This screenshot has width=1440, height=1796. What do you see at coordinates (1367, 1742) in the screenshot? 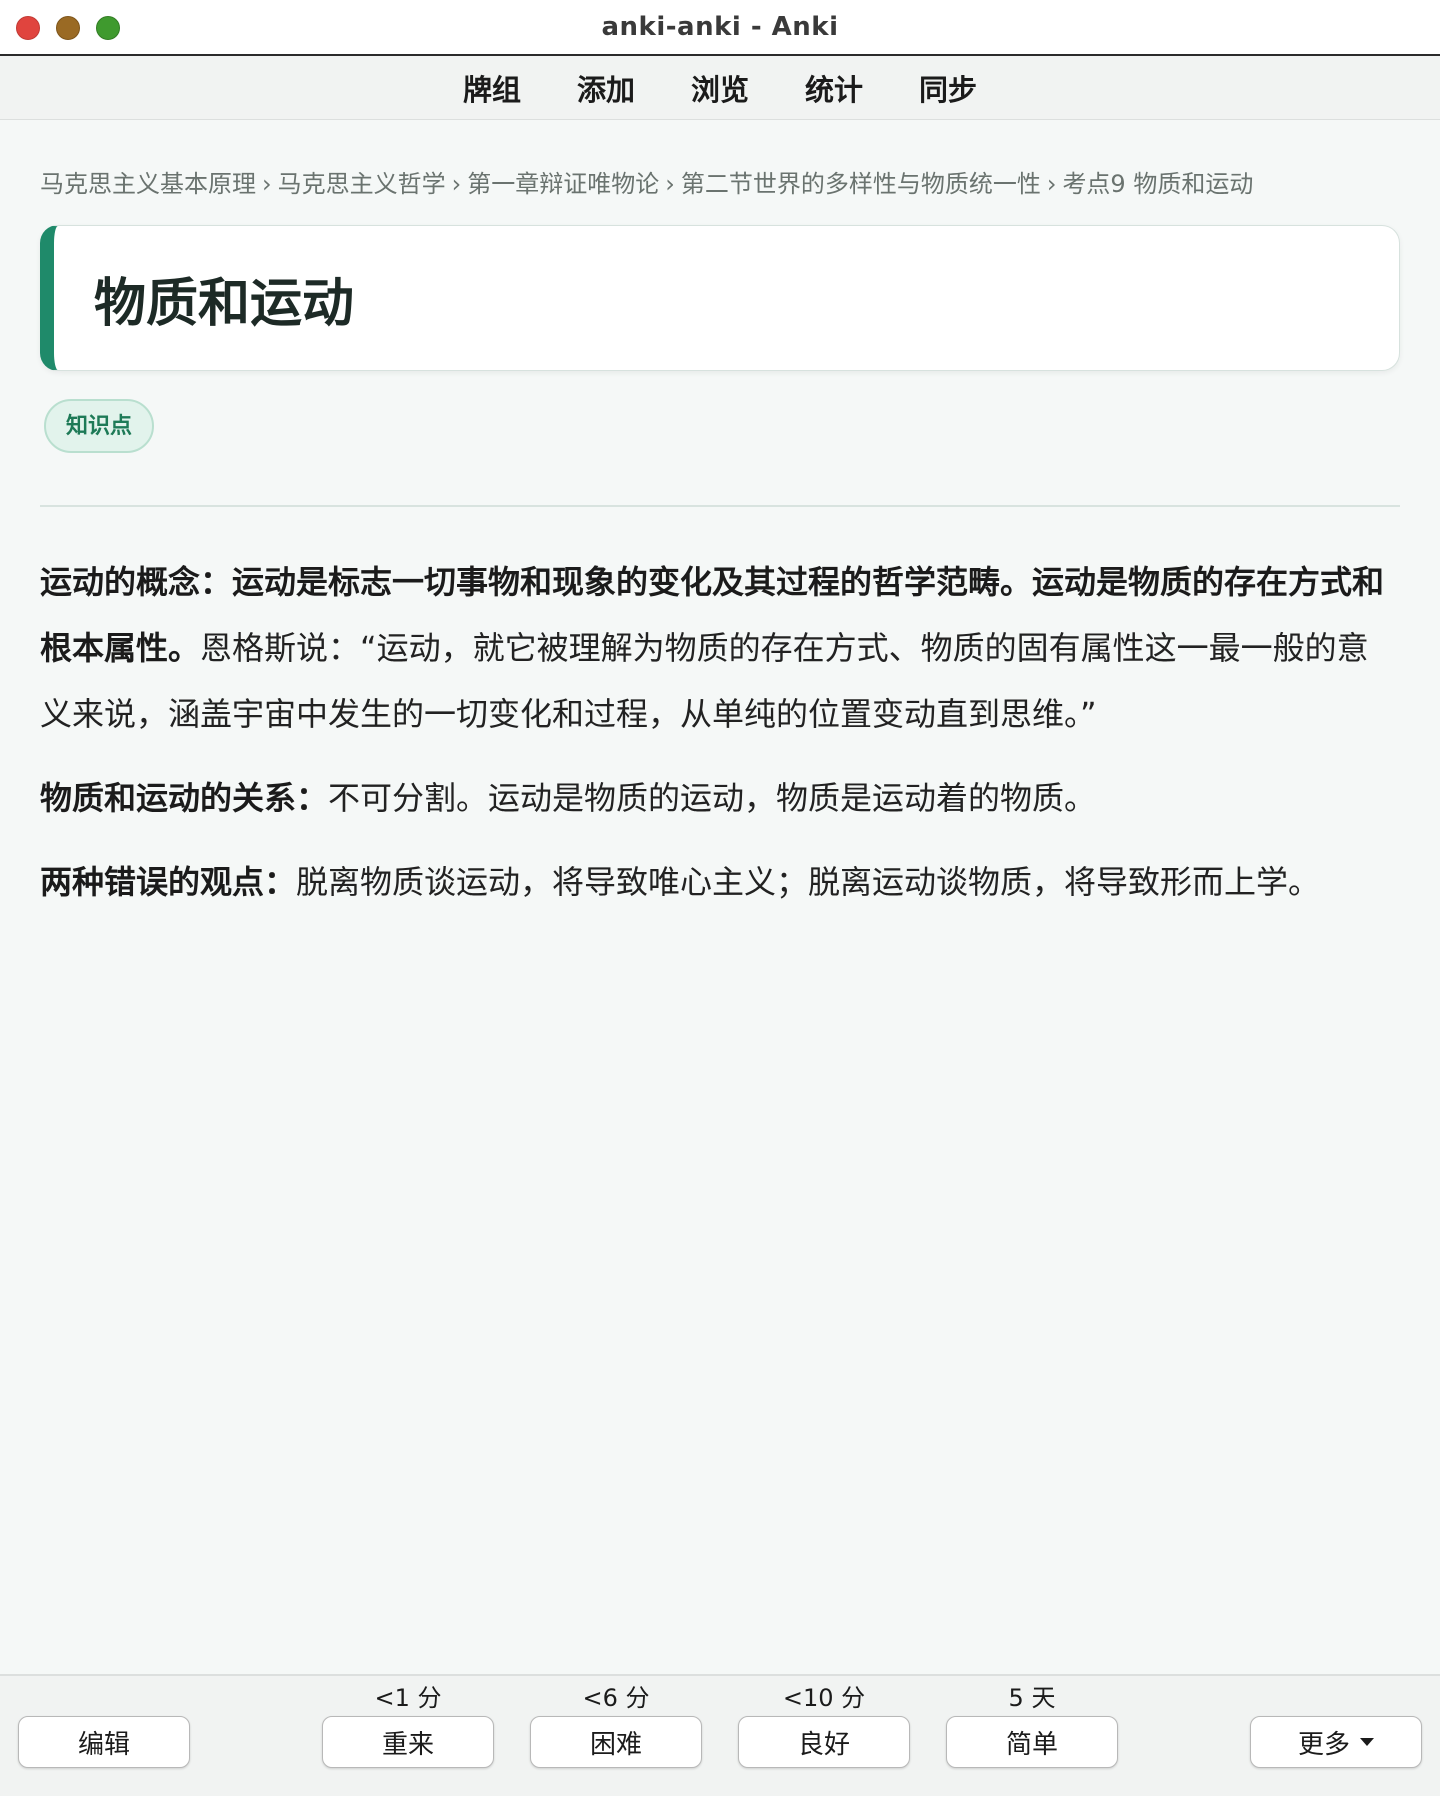
I see `caret-down-icon` at bounding box center [1367, 1742].